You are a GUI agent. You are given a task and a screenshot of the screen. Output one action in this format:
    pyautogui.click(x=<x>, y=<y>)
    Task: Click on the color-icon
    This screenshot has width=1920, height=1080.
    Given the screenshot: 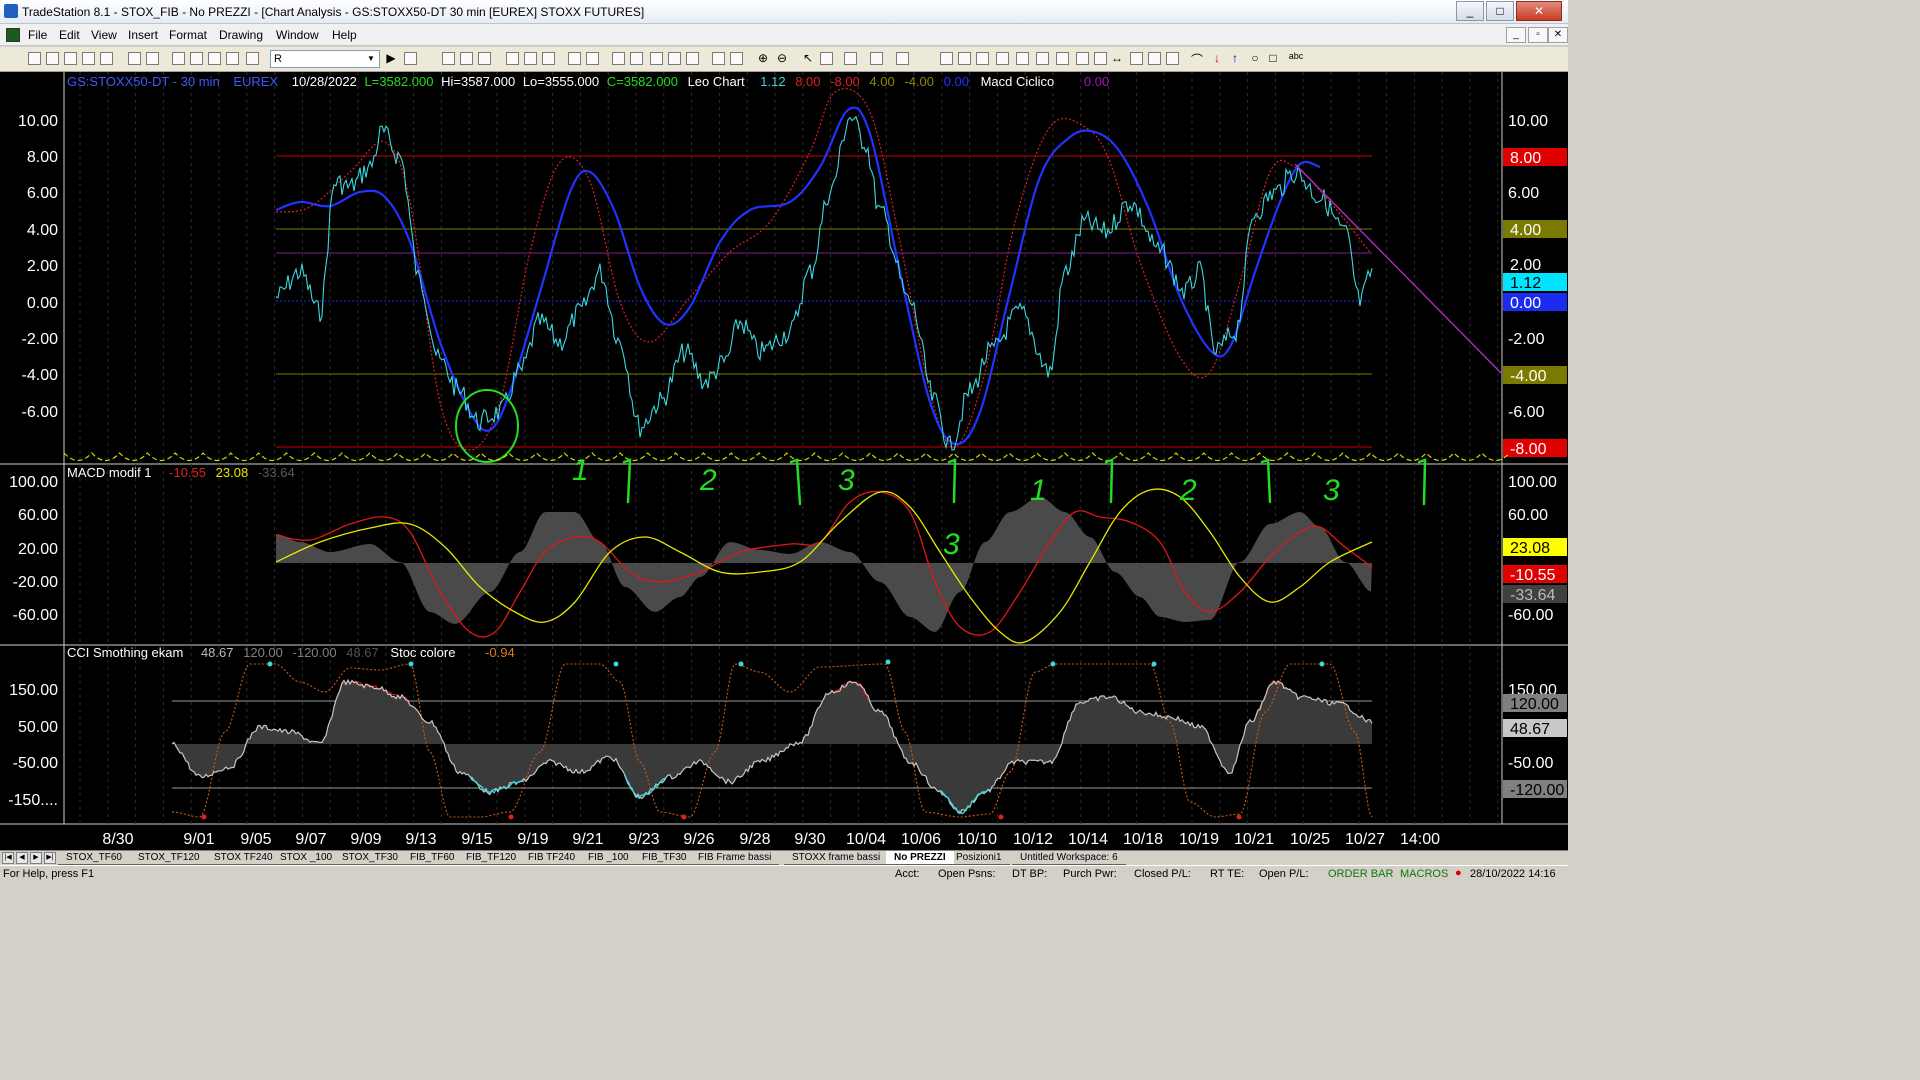 What is the action you would take?
    pyautogui.click(x=252, y=58)
    